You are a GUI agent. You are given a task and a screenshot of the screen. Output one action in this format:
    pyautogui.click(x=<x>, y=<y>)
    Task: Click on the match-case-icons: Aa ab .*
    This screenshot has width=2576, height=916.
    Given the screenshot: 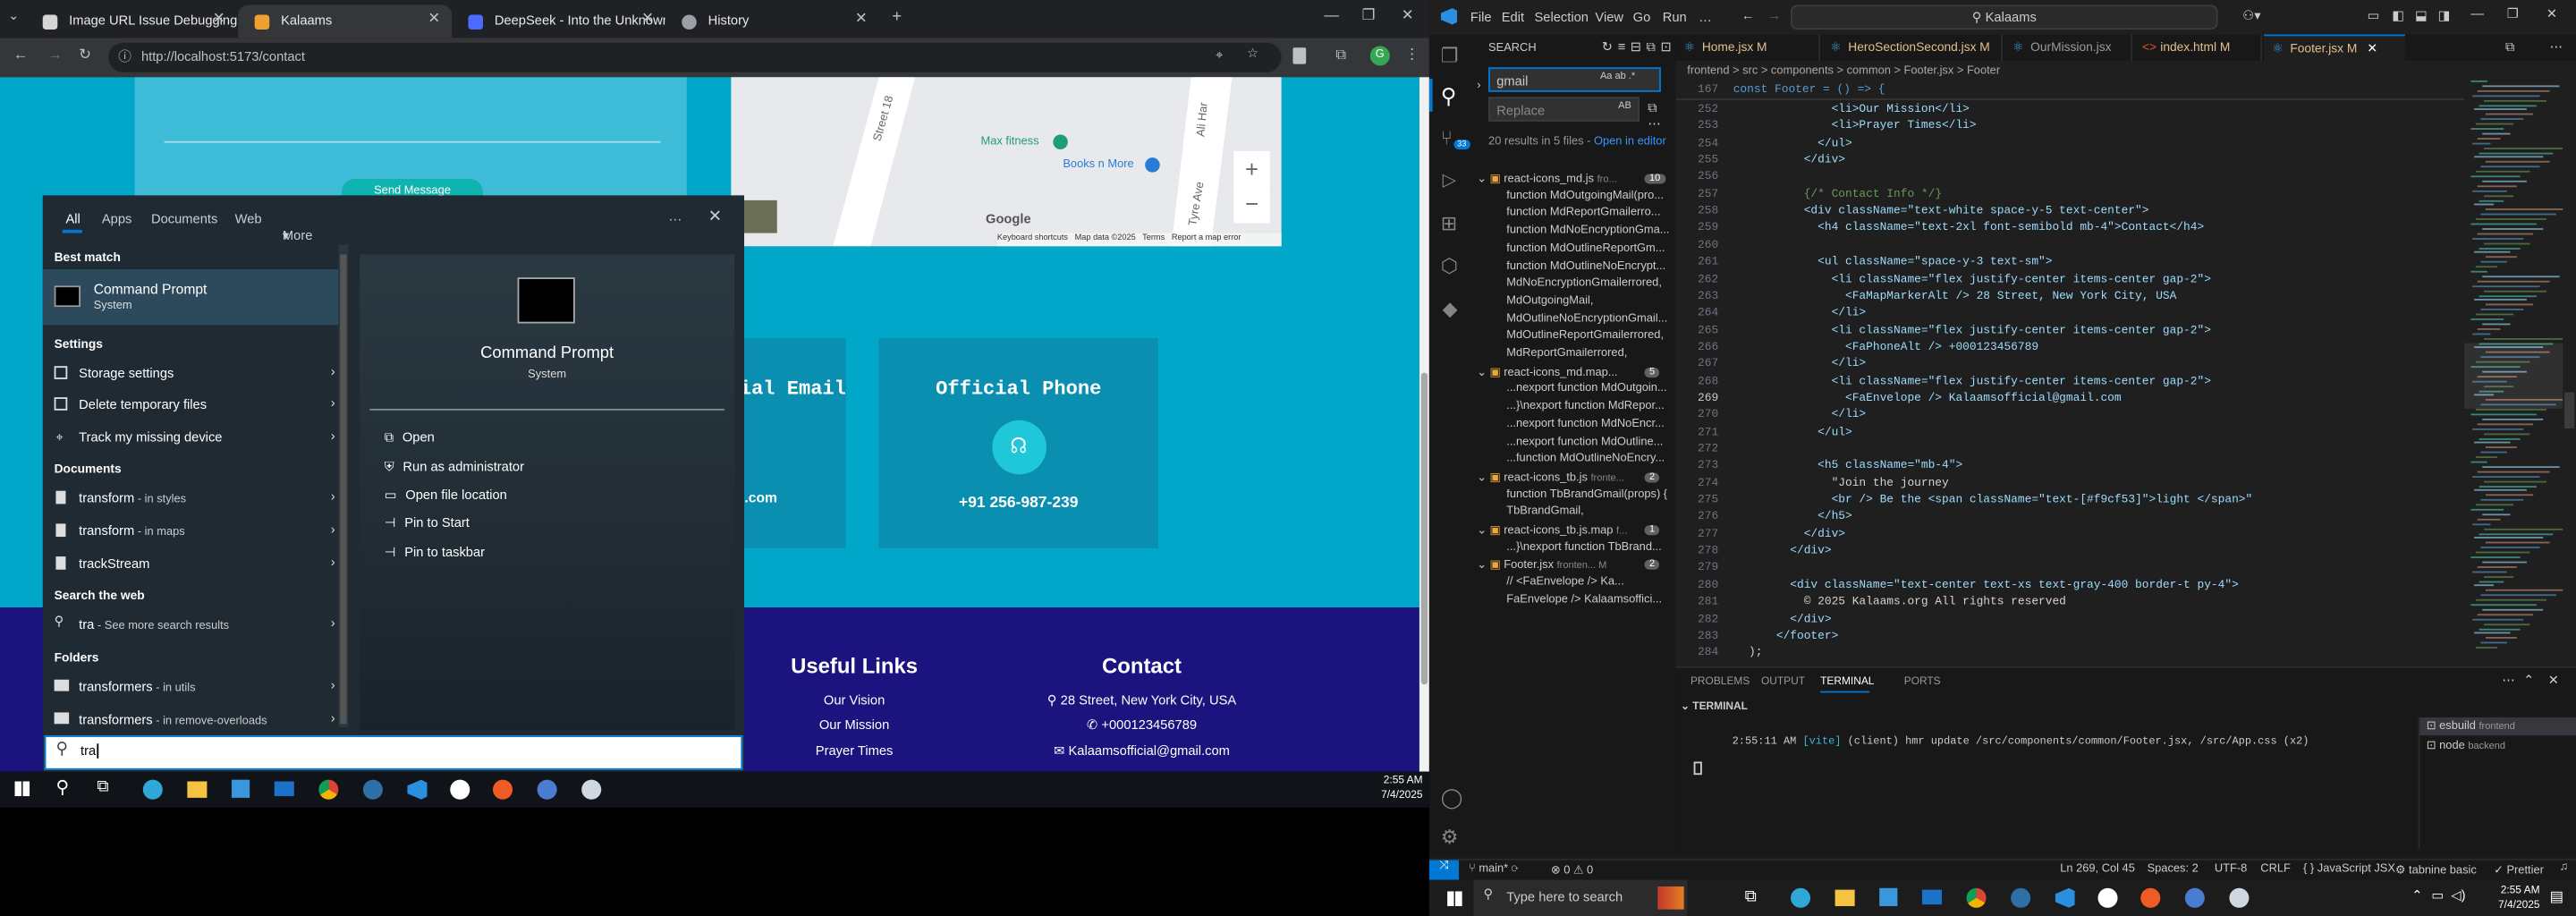 What is the action you would take?
    pyautogui.click(x=1617, y=77)
    